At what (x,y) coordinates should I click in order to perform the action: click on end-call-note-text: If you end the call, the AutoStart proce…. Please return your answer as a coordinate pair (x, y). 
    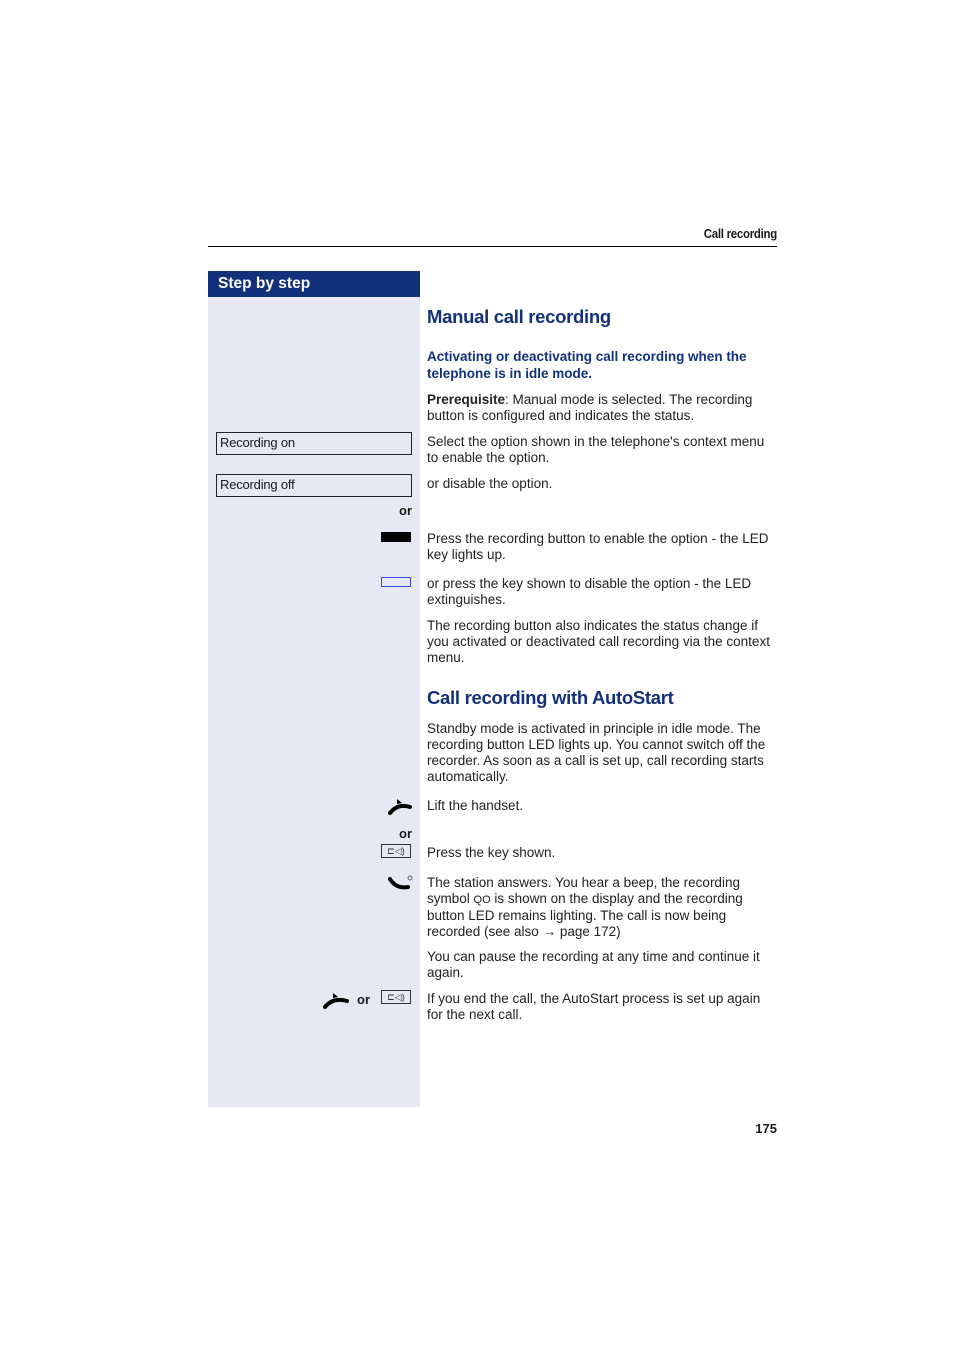
    Looking at the image, I should click on (594, 1006).